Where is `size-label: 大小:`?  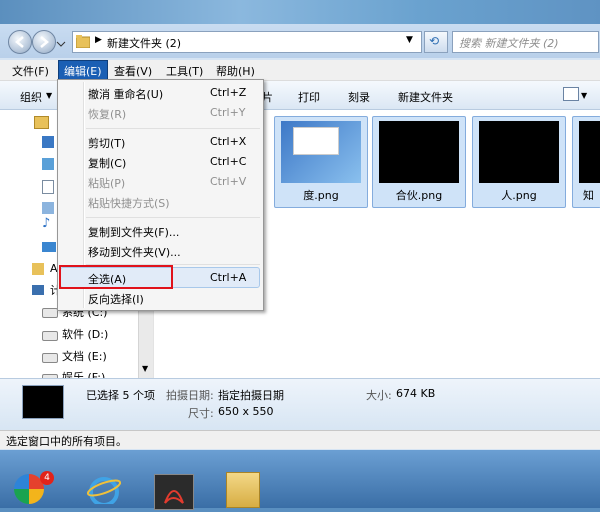
size-label: 大小: is located at coordinates (379, 395).